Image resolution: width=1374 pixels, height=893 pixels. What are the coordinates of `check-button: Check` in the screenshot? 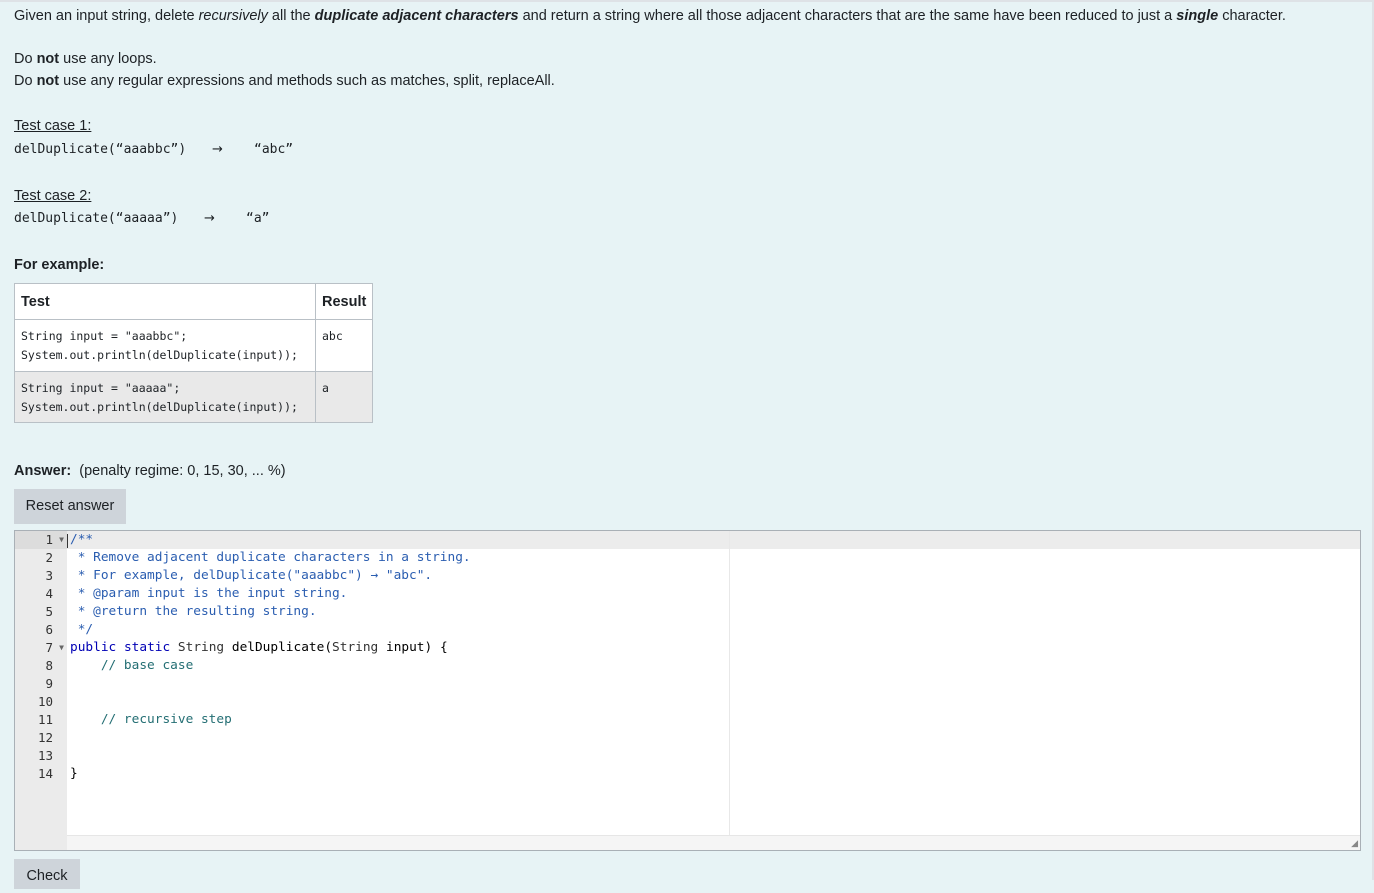 It's located at (47, 874).